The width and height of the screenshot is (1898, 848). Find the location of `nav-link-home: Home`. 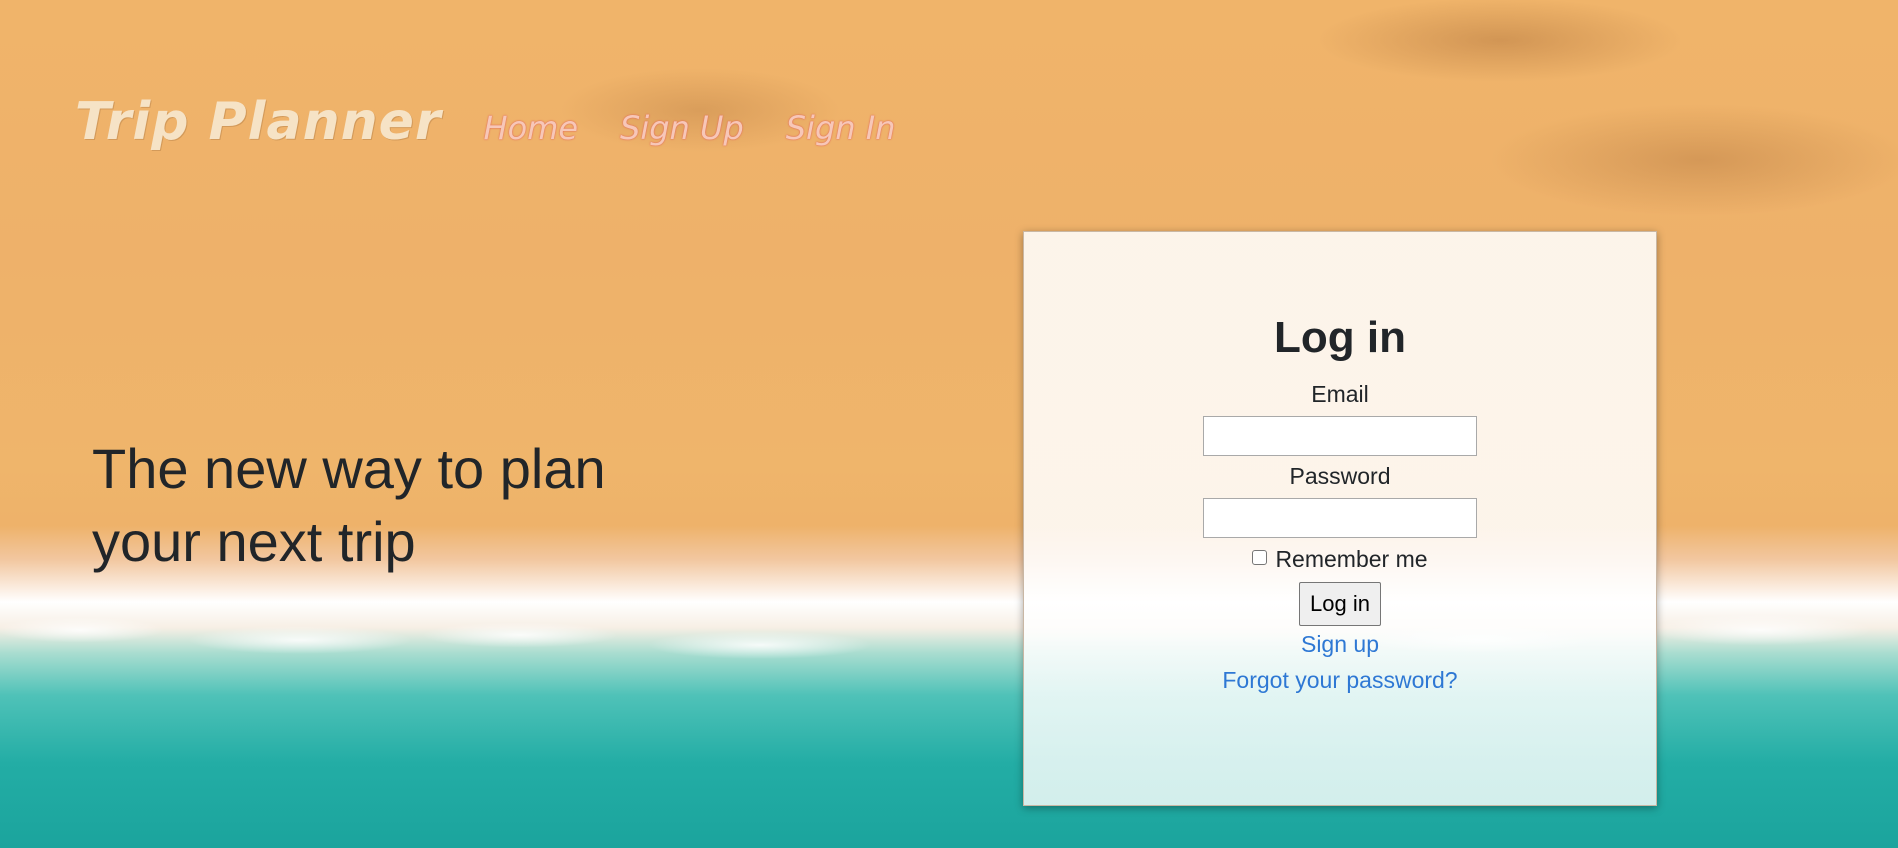

nav-link-home: Home is located at coordinates (531, 128).